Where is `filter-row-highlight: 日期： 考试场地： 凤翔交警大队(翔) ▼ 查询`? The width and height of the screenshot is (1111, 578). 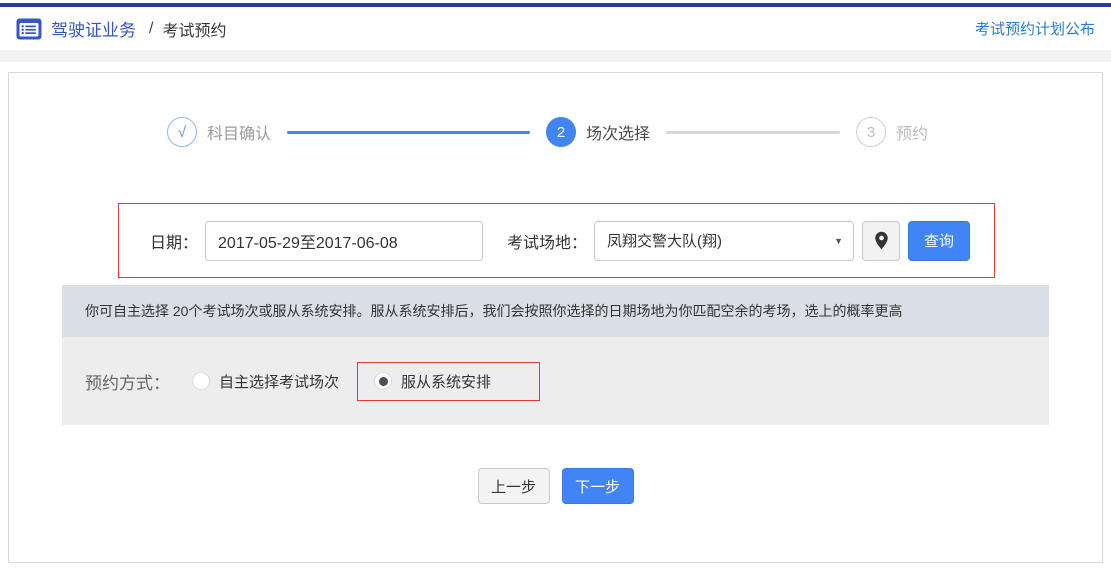 filter-row-highlight: 日期： 考试场地： 凤翔交警大队(翔) ▼ 查询 is located at coordinates (556, 240).